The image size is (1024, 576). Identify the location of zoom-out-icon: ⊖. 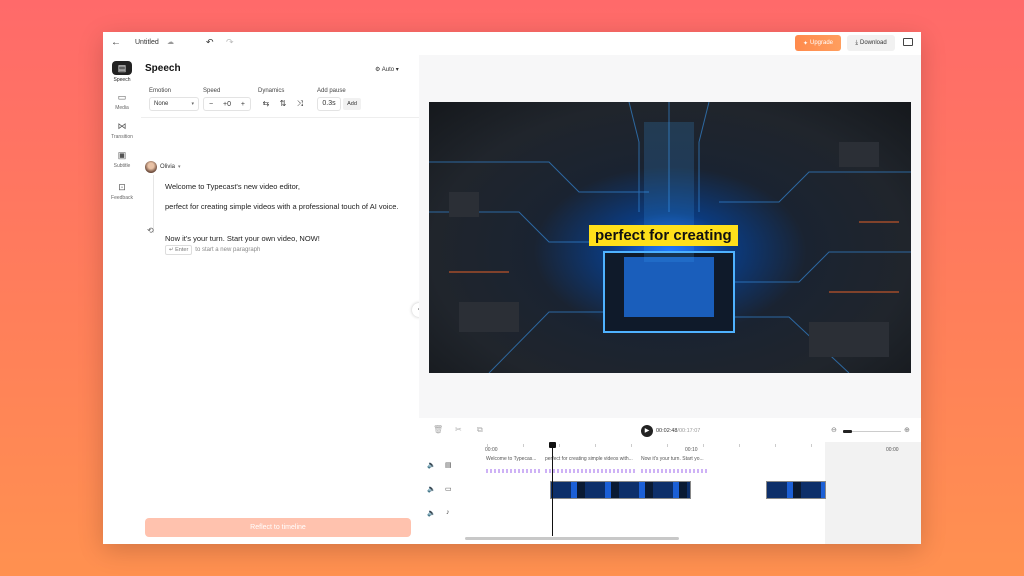
(834, 430).